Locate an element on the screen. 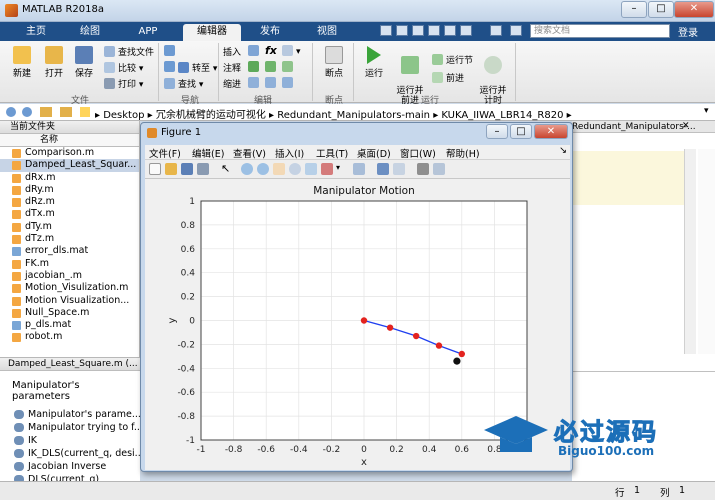 The height and width of the screenshot is (500, 715). new-button: 新建 is located at coordinates (22, 62).